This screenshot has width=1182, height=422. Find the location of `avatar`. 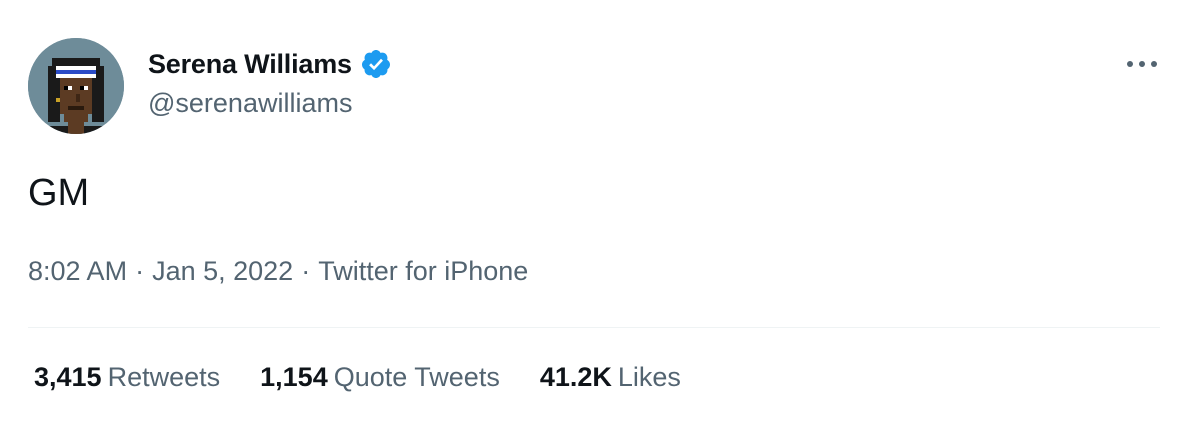

avatar is located at coordinates (76, 86).